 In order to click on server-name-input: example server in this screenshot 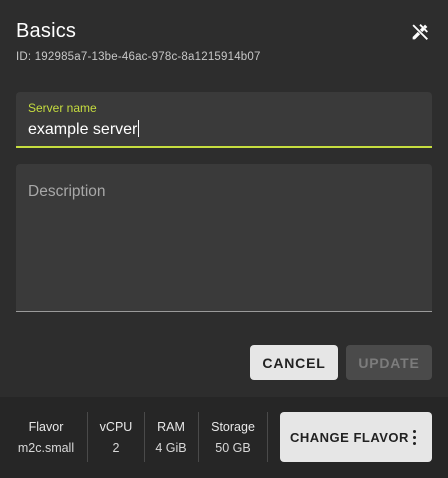, I will do `click(223, 129)`.